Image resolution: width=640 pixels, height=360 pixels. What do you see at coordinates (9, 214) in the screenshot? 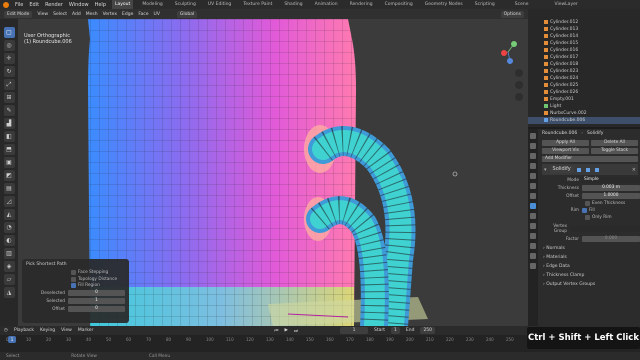
I see `poly-build-tool-icon: ◭` at bounding box center [9, 214].